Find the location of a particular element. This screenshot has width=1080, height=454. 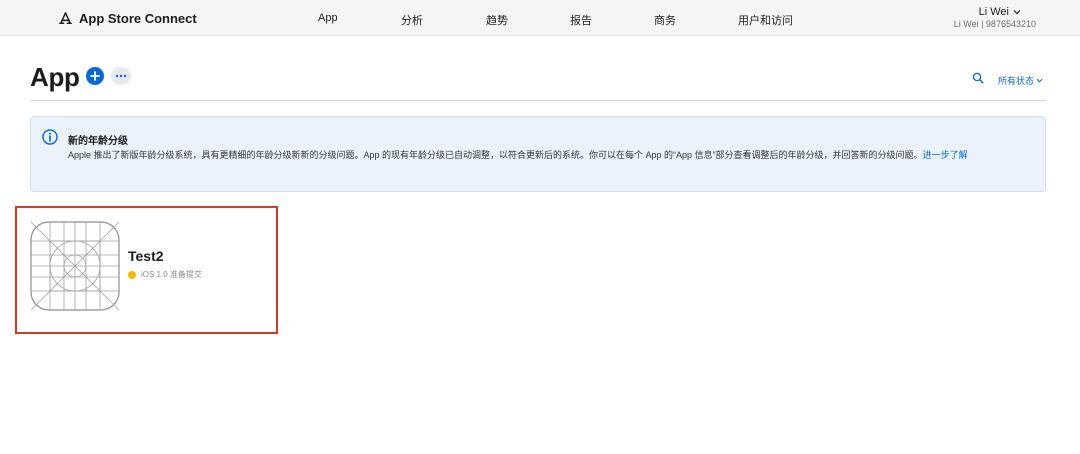

status-dot-icon is located at coordinates (132, 274).